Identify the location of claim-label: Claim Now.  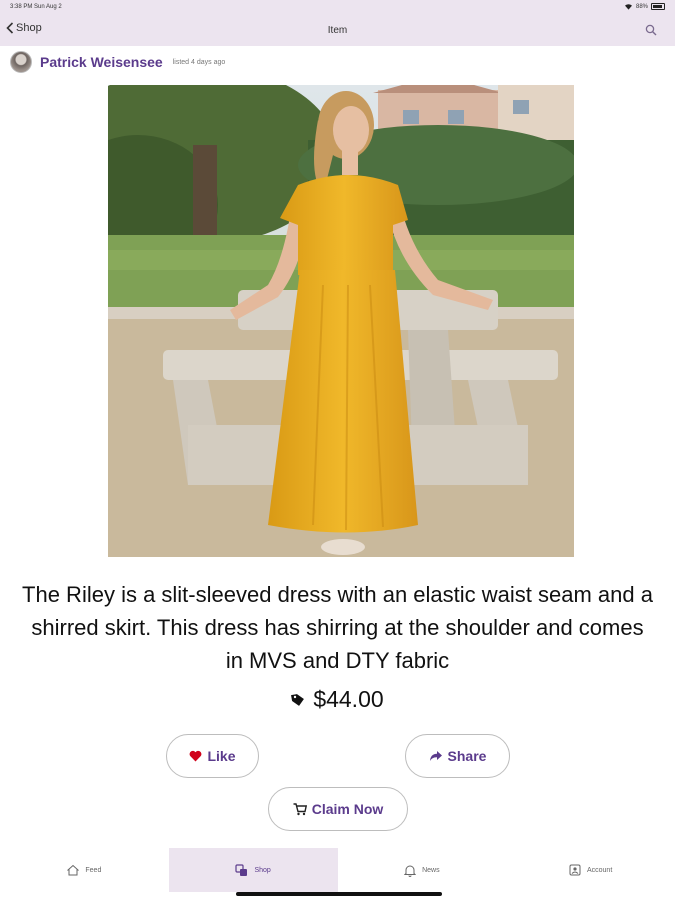
(347, 809).